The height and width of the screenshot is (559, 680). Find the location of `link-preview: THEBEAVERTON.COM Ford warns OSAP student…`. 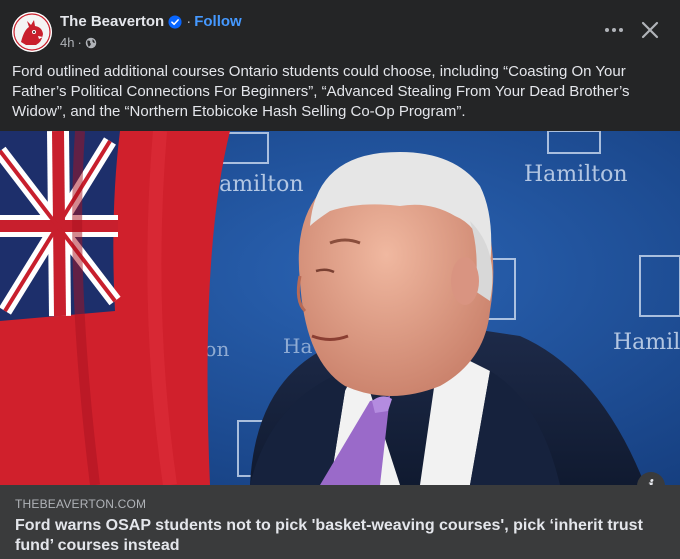

link-preview: THEBEAVERTON.COM Ford warns OSAP student… is located at coordinates (340, 522).